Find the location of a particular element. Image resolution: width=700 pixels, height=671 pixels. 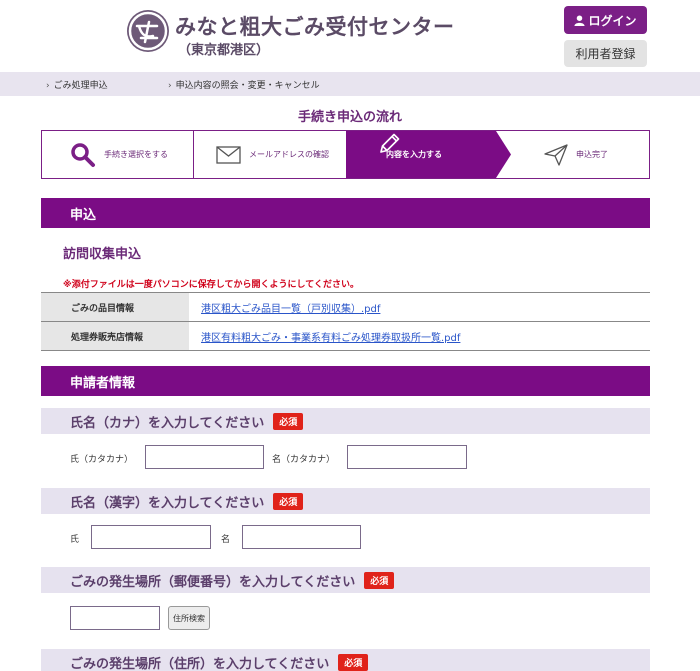

site-subtitle: （東京都港区） is located at coordinates (224, 50).